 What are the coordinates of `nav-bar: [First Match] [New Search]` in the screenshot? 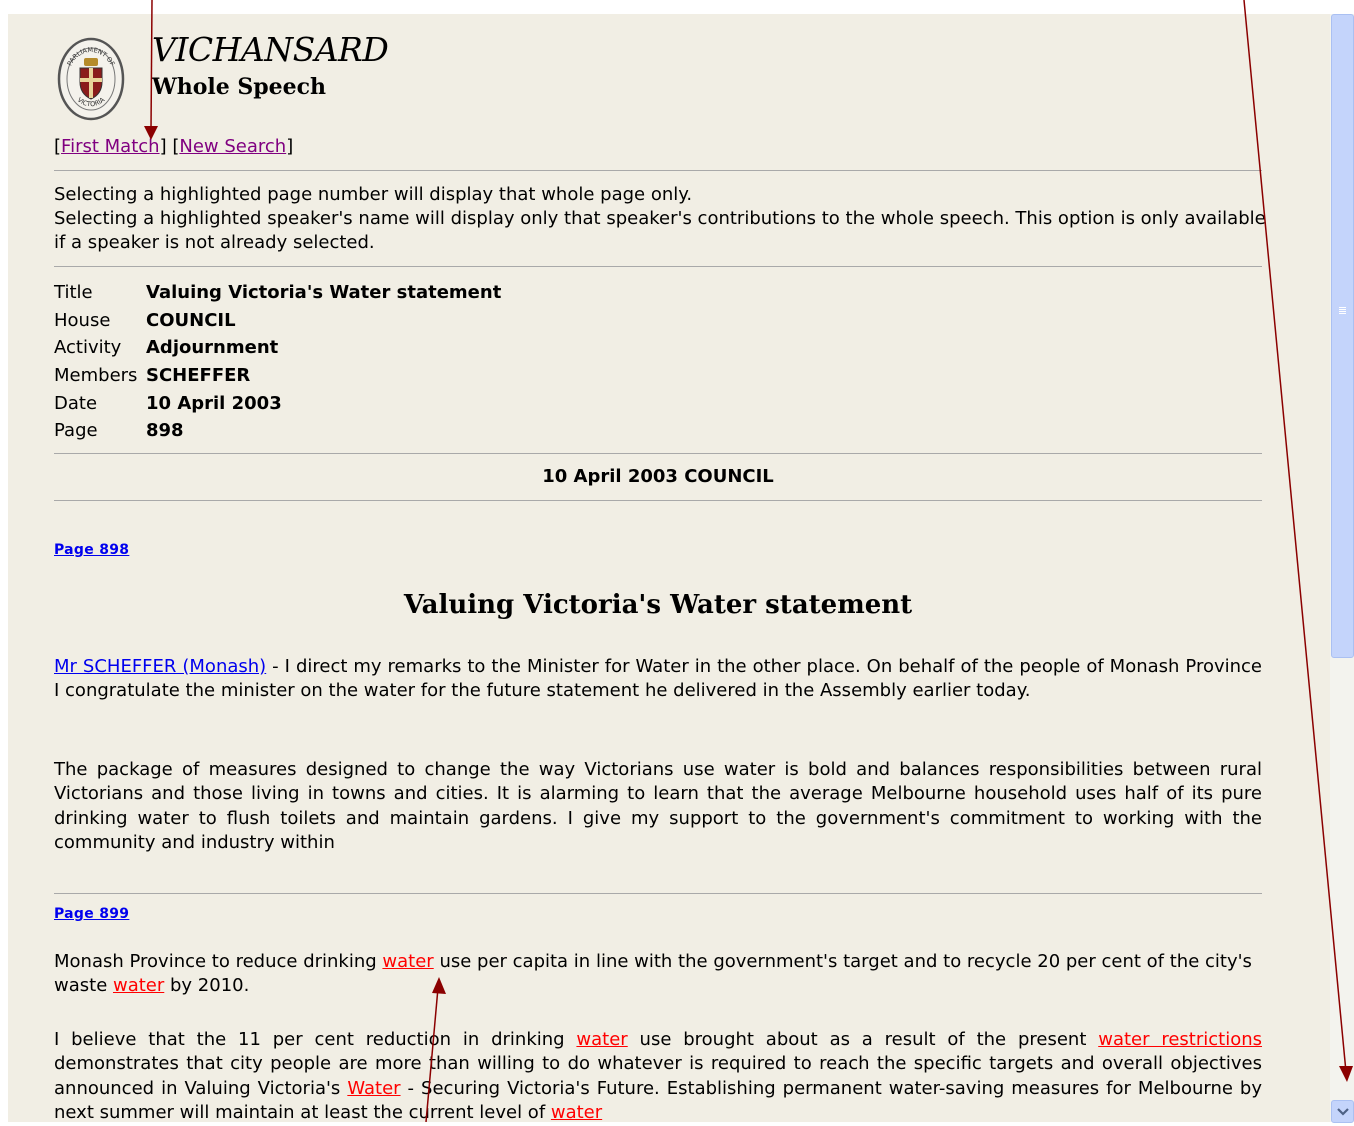 It's located at (174, 146).